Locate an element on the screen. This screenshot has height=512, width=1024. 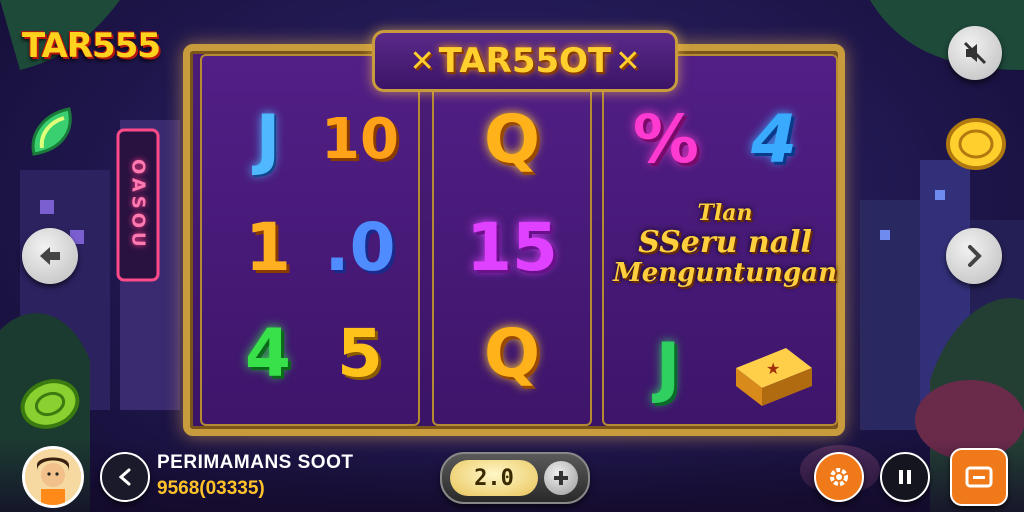
plus-icon is located at coordinates (561, 478).